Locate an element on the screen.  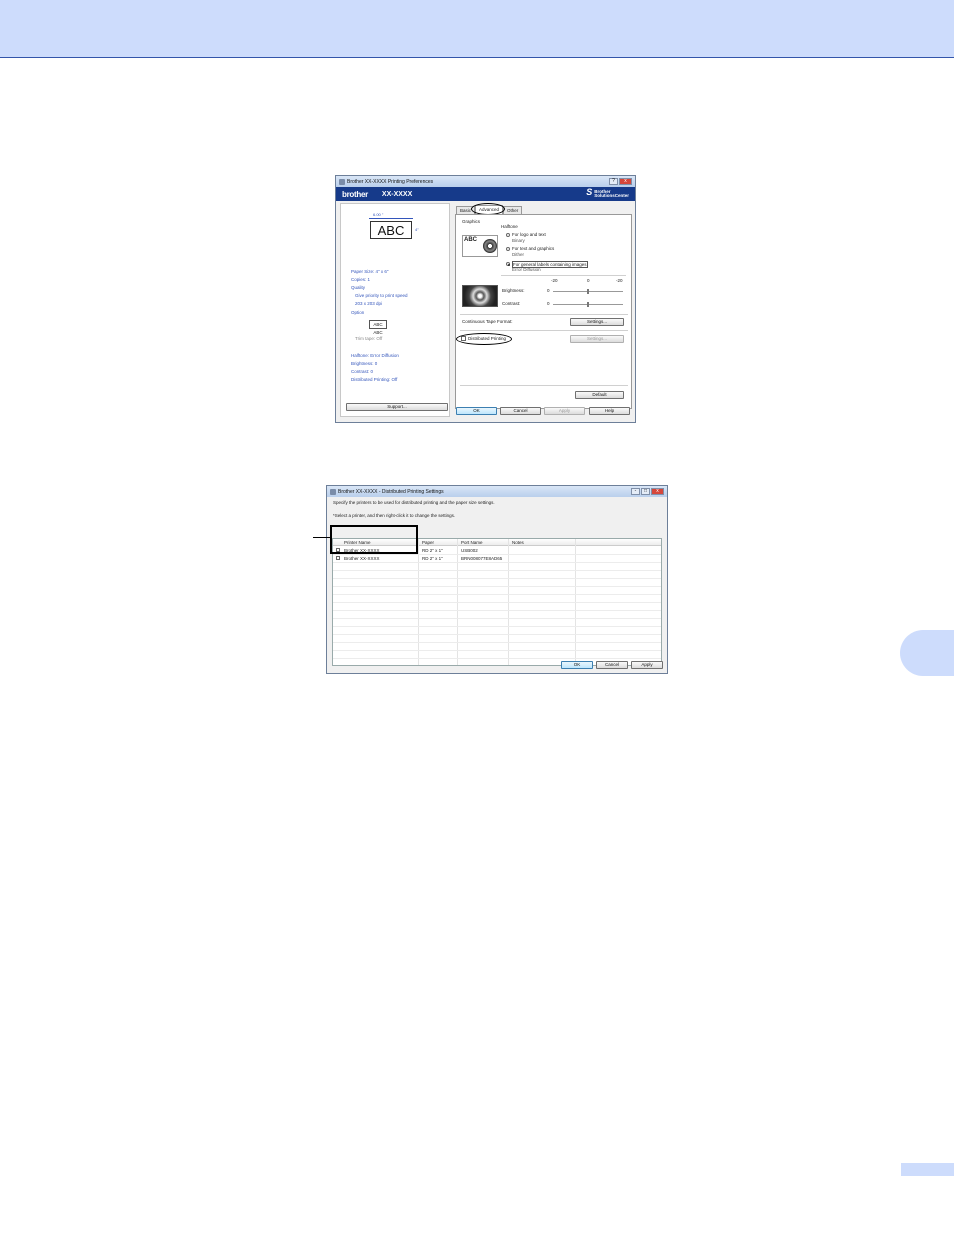
row2-port: BRN008077E8AD65 is located at coordinates (482, 558).